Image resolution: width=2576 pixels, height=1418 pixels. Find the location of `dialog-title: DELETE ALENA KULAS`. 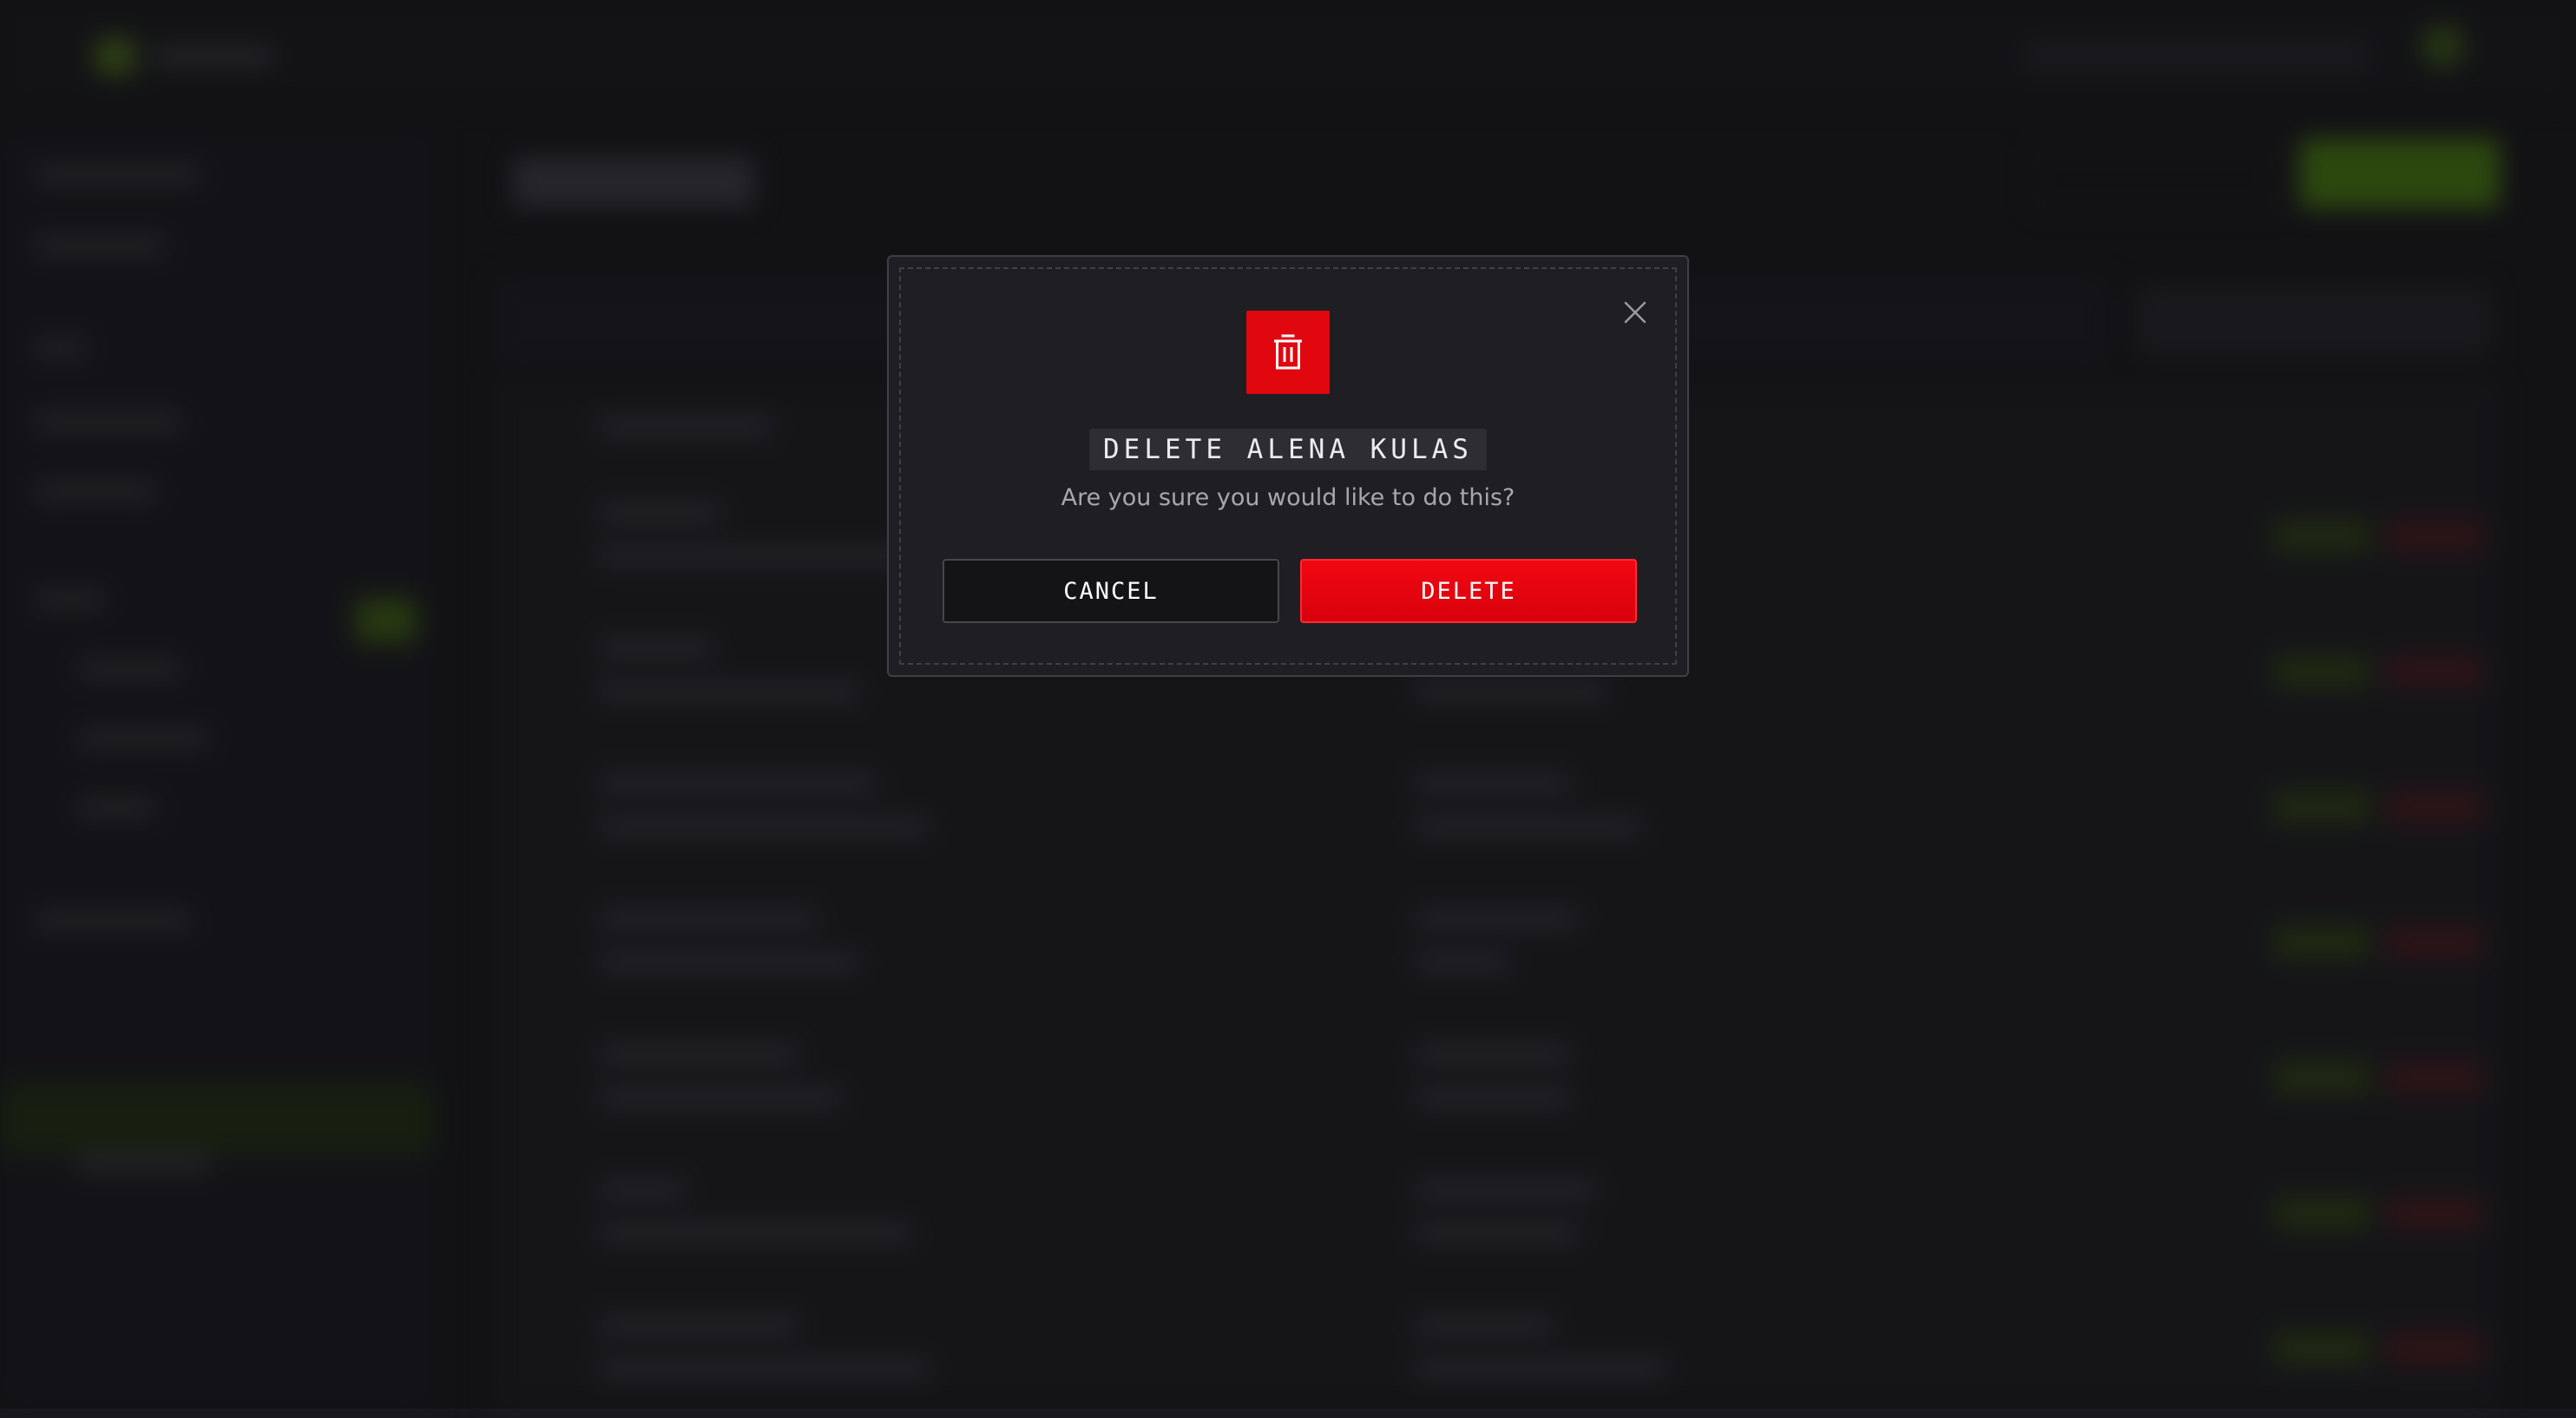

dialog-title: DELETE ALENA KULAS is located at coordinates (1288, 450).